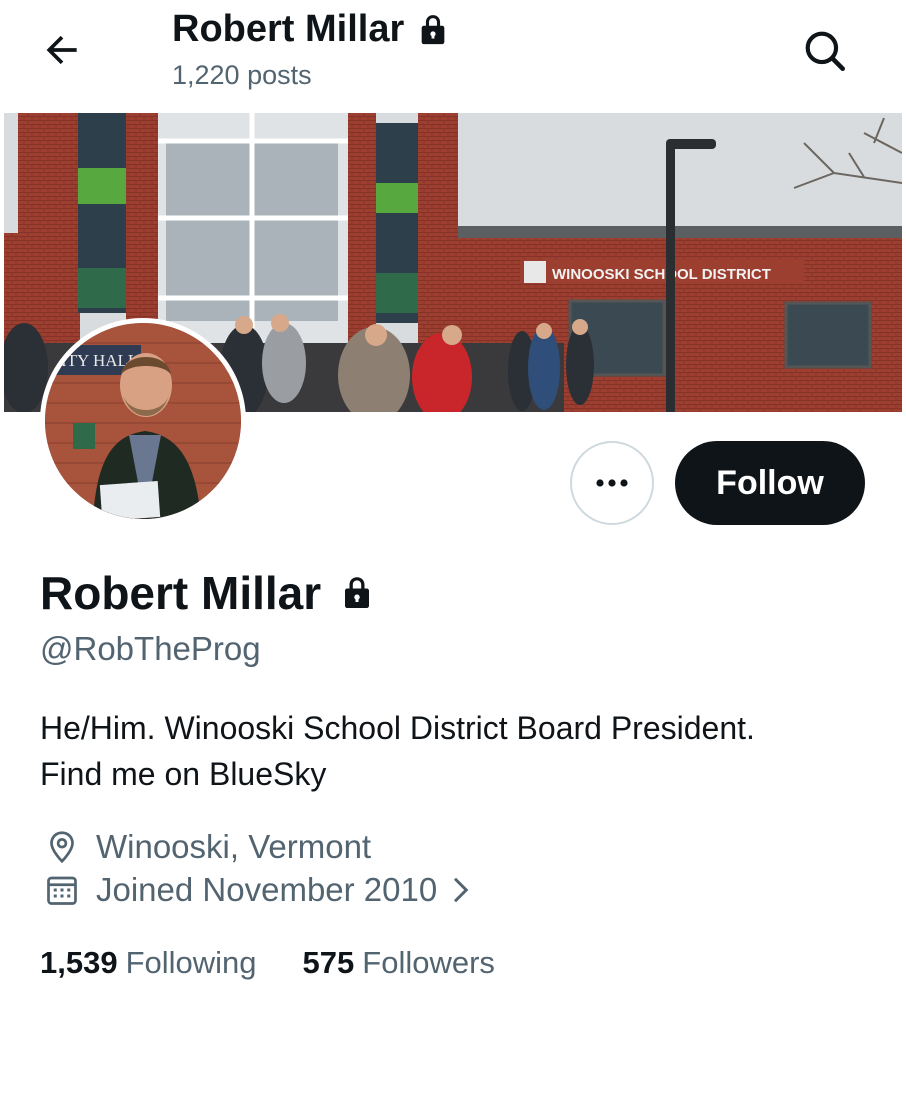 The width and height of the screenshot is (906, 1096). What do you see at coordinates (62, 847) in the screenshot?
I see `location-pin-icon` at bounding box center [62, 847].